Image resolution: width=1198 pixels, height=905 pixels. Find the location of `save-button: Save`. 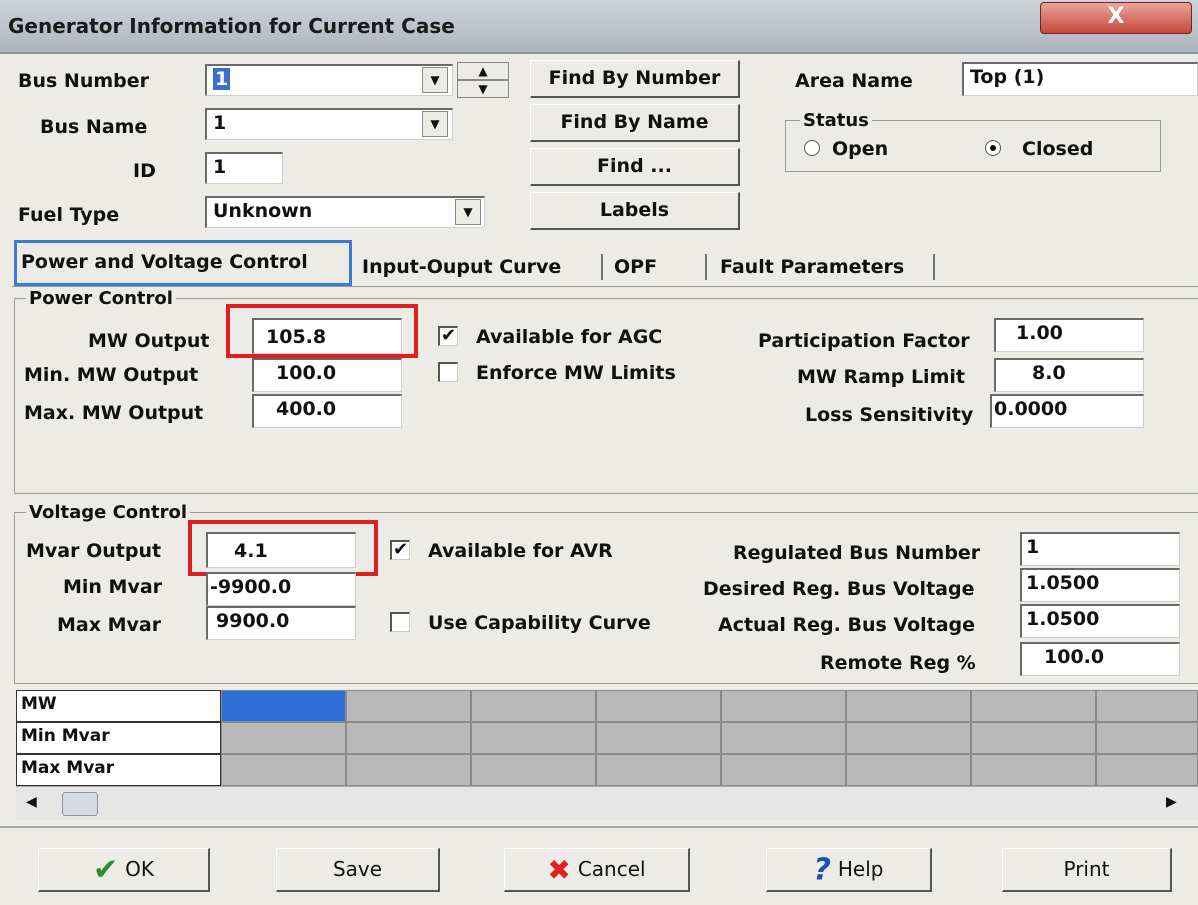

save-button: Save is located at coordinates (358, 870).